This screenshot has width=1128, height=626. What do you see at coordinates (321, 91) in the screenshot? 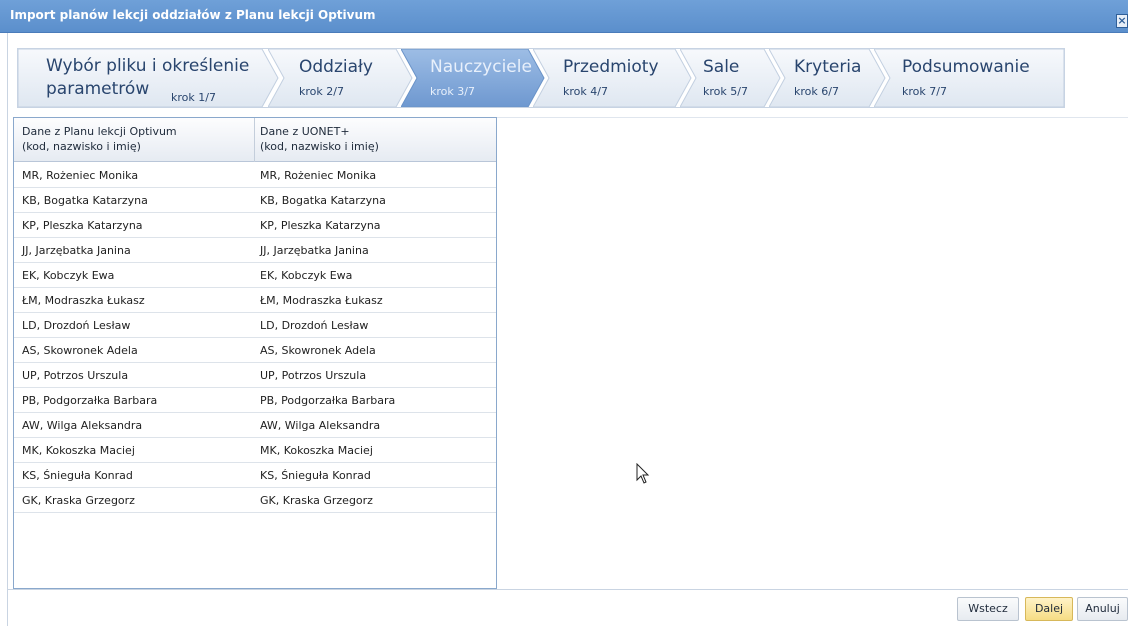
I see `wizard-step-2-krok: krok 2/7` at bounding box center [321, 91].